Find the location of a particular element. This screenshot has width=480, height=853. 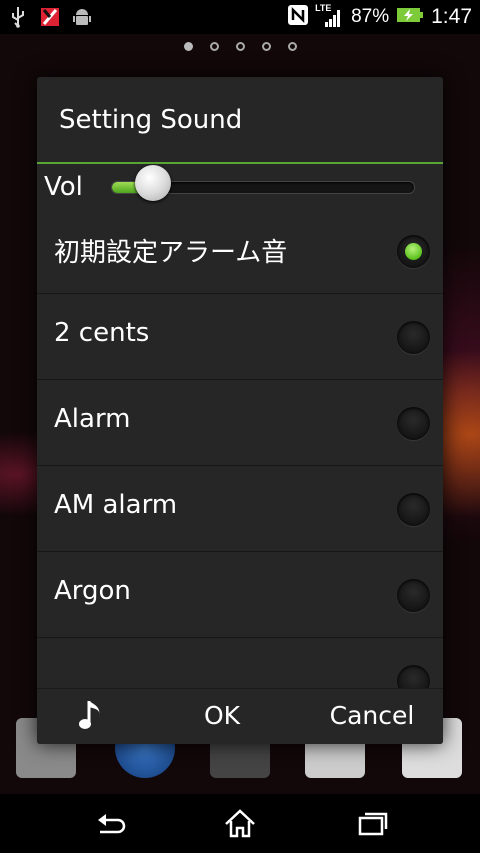

app-notification-icon is located at coordinates (50, 17).